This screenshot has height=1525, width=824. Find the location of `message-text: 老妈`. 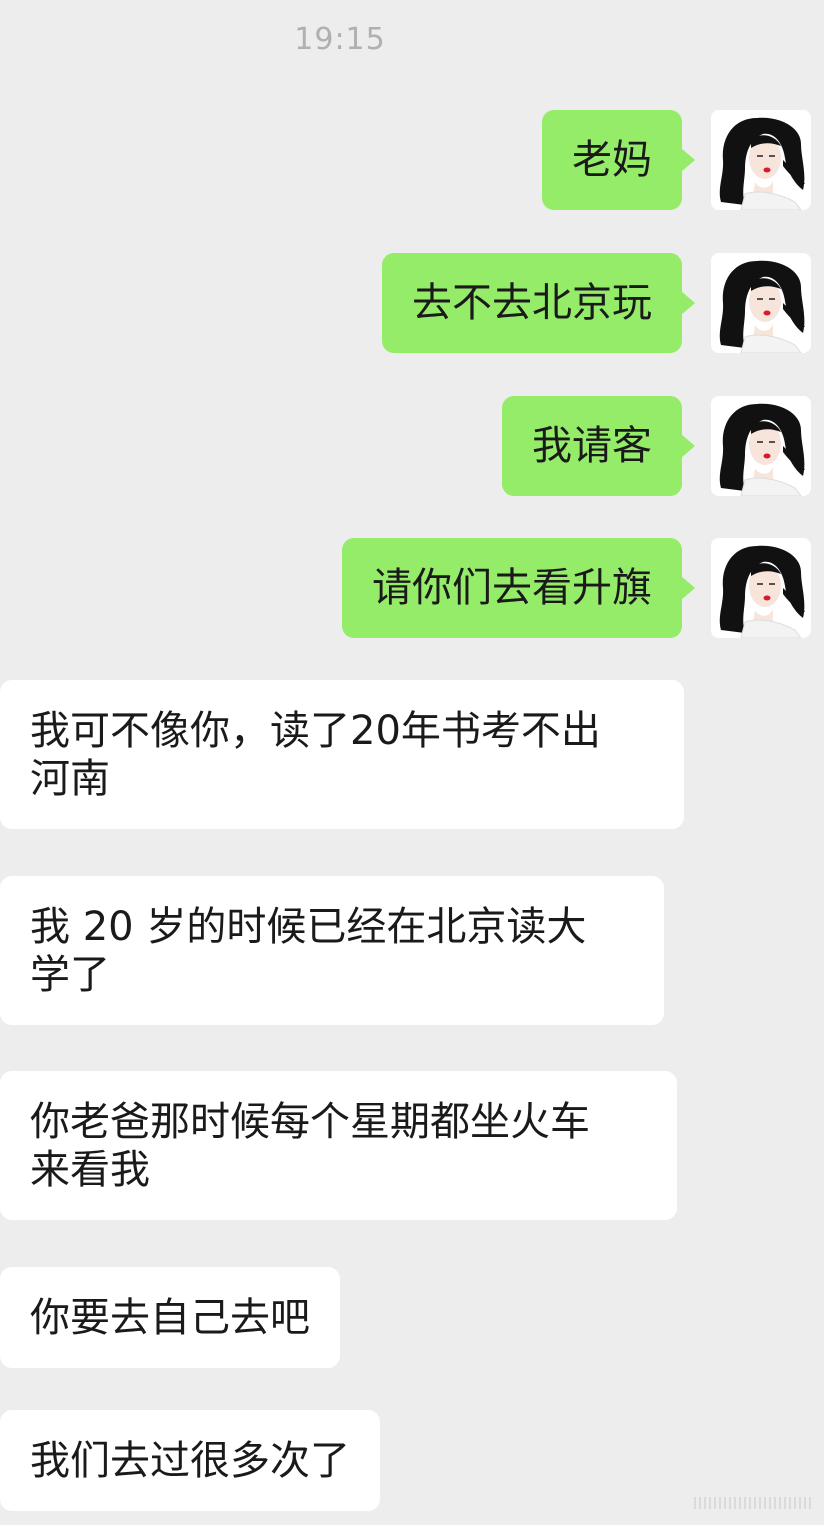

message-text: 老妈 is located at coordinates (612, 160).